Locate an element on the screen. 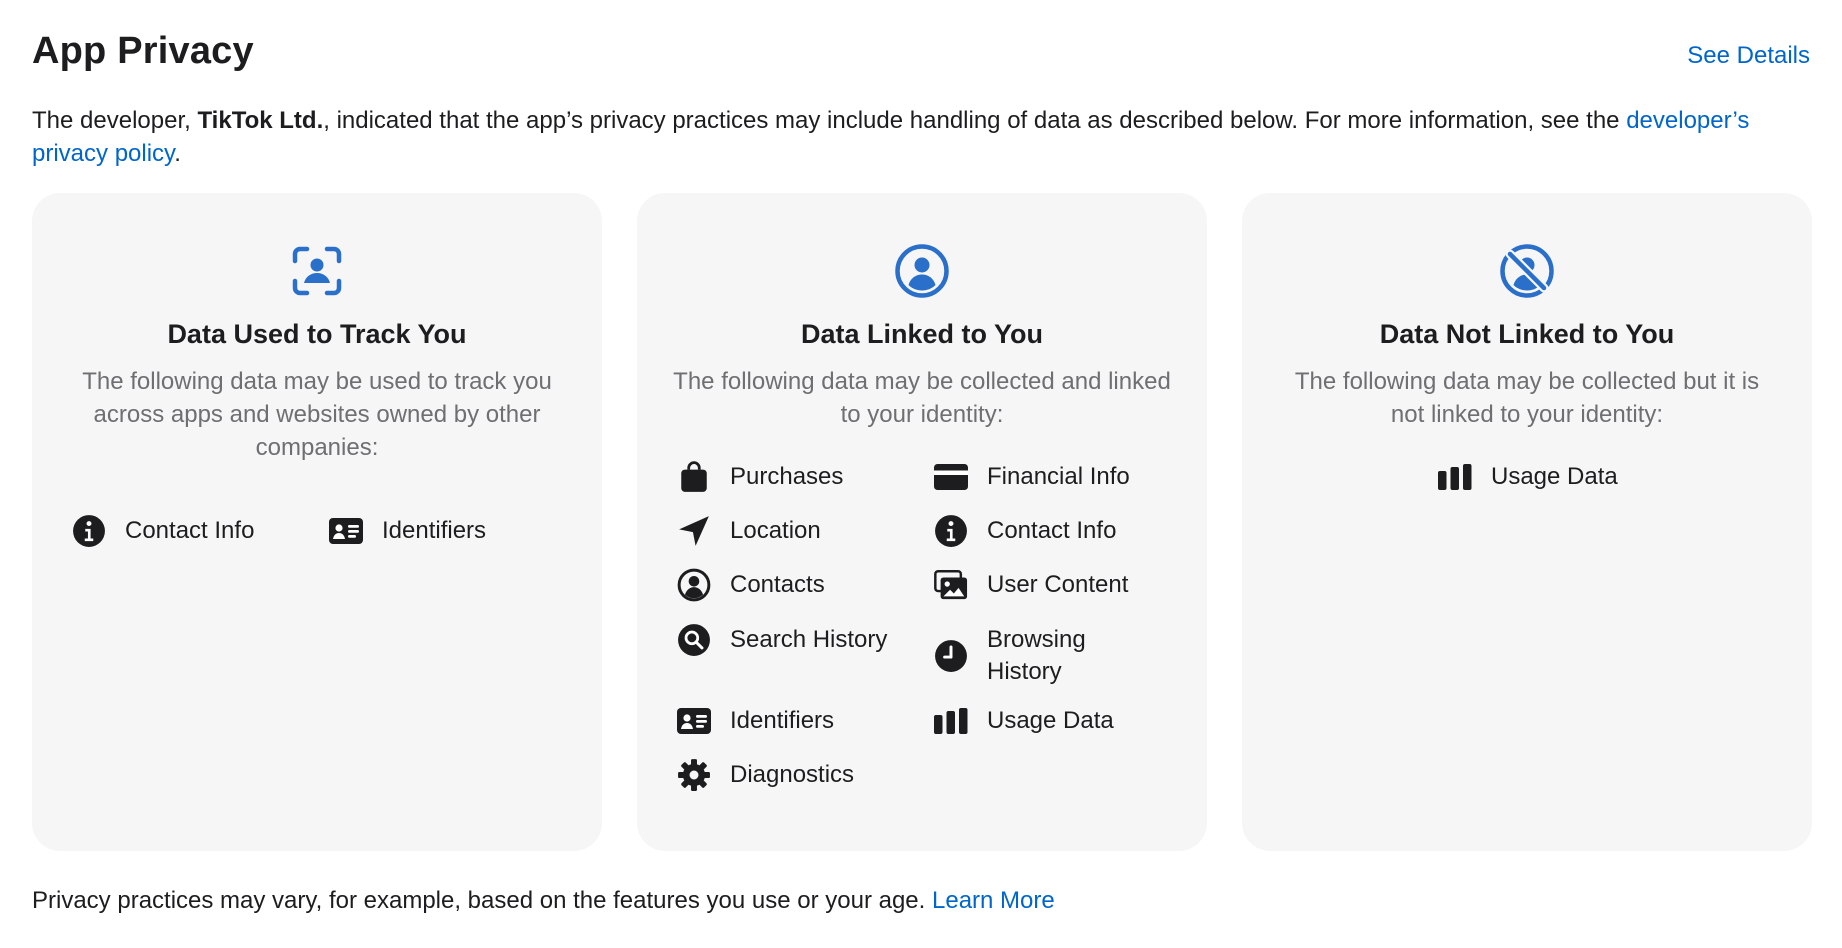 The width and height of the screenshot is (1842, 948). clock-icon is located at coordinates (951, 656).